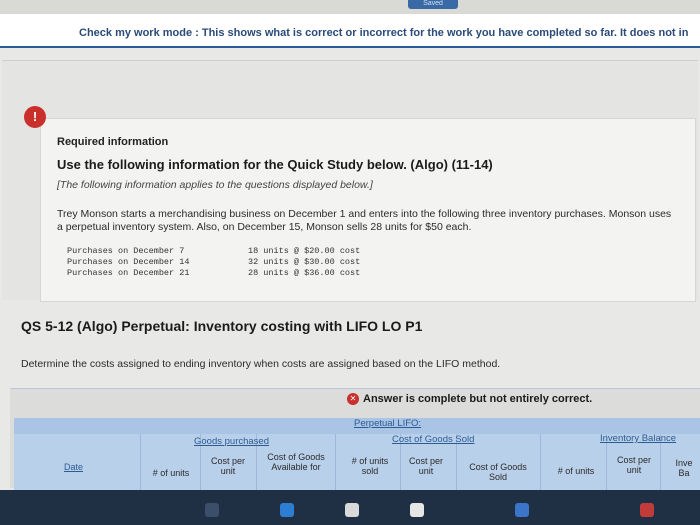 This screenshot has width=700, height=525. Describe the element at coordinates (370, 466) in the screenshot. I see `units-sold-header: # of units sold` at that location.